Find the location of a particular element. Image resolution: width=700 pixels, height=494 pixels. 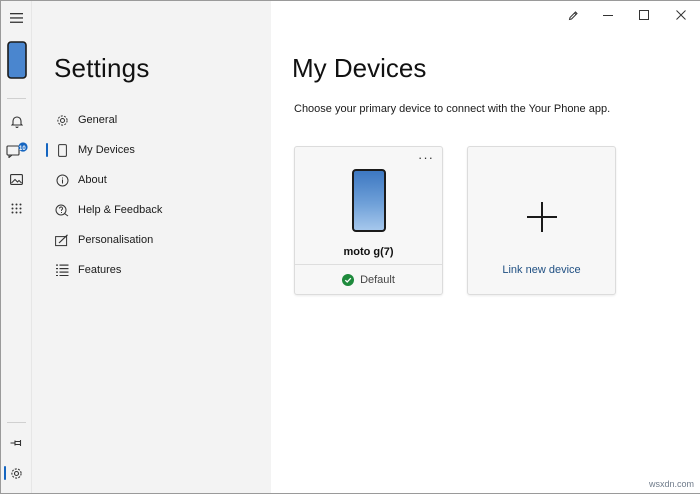

nav-item-label: About is located at coordinates (92, 180).